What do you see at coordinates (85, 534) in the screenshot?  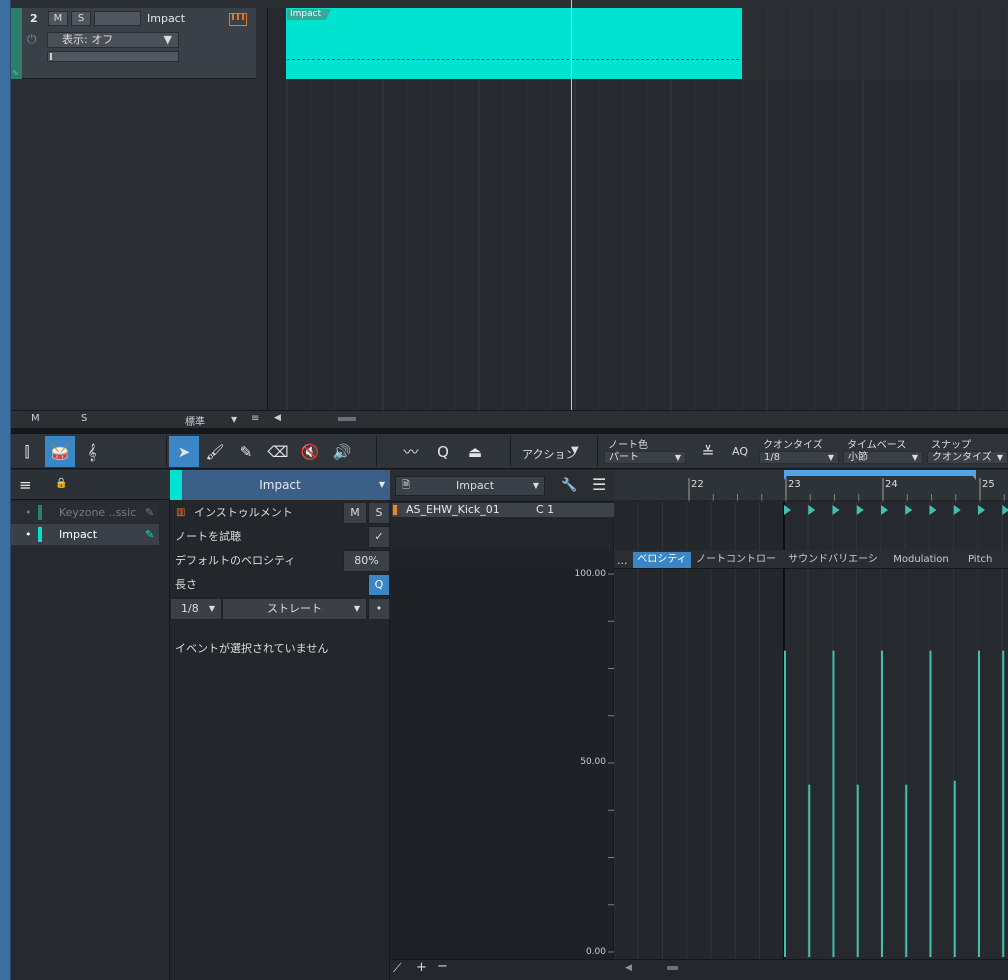 I see `list-item: • Impact ✎` at bounding box center [85, 534].